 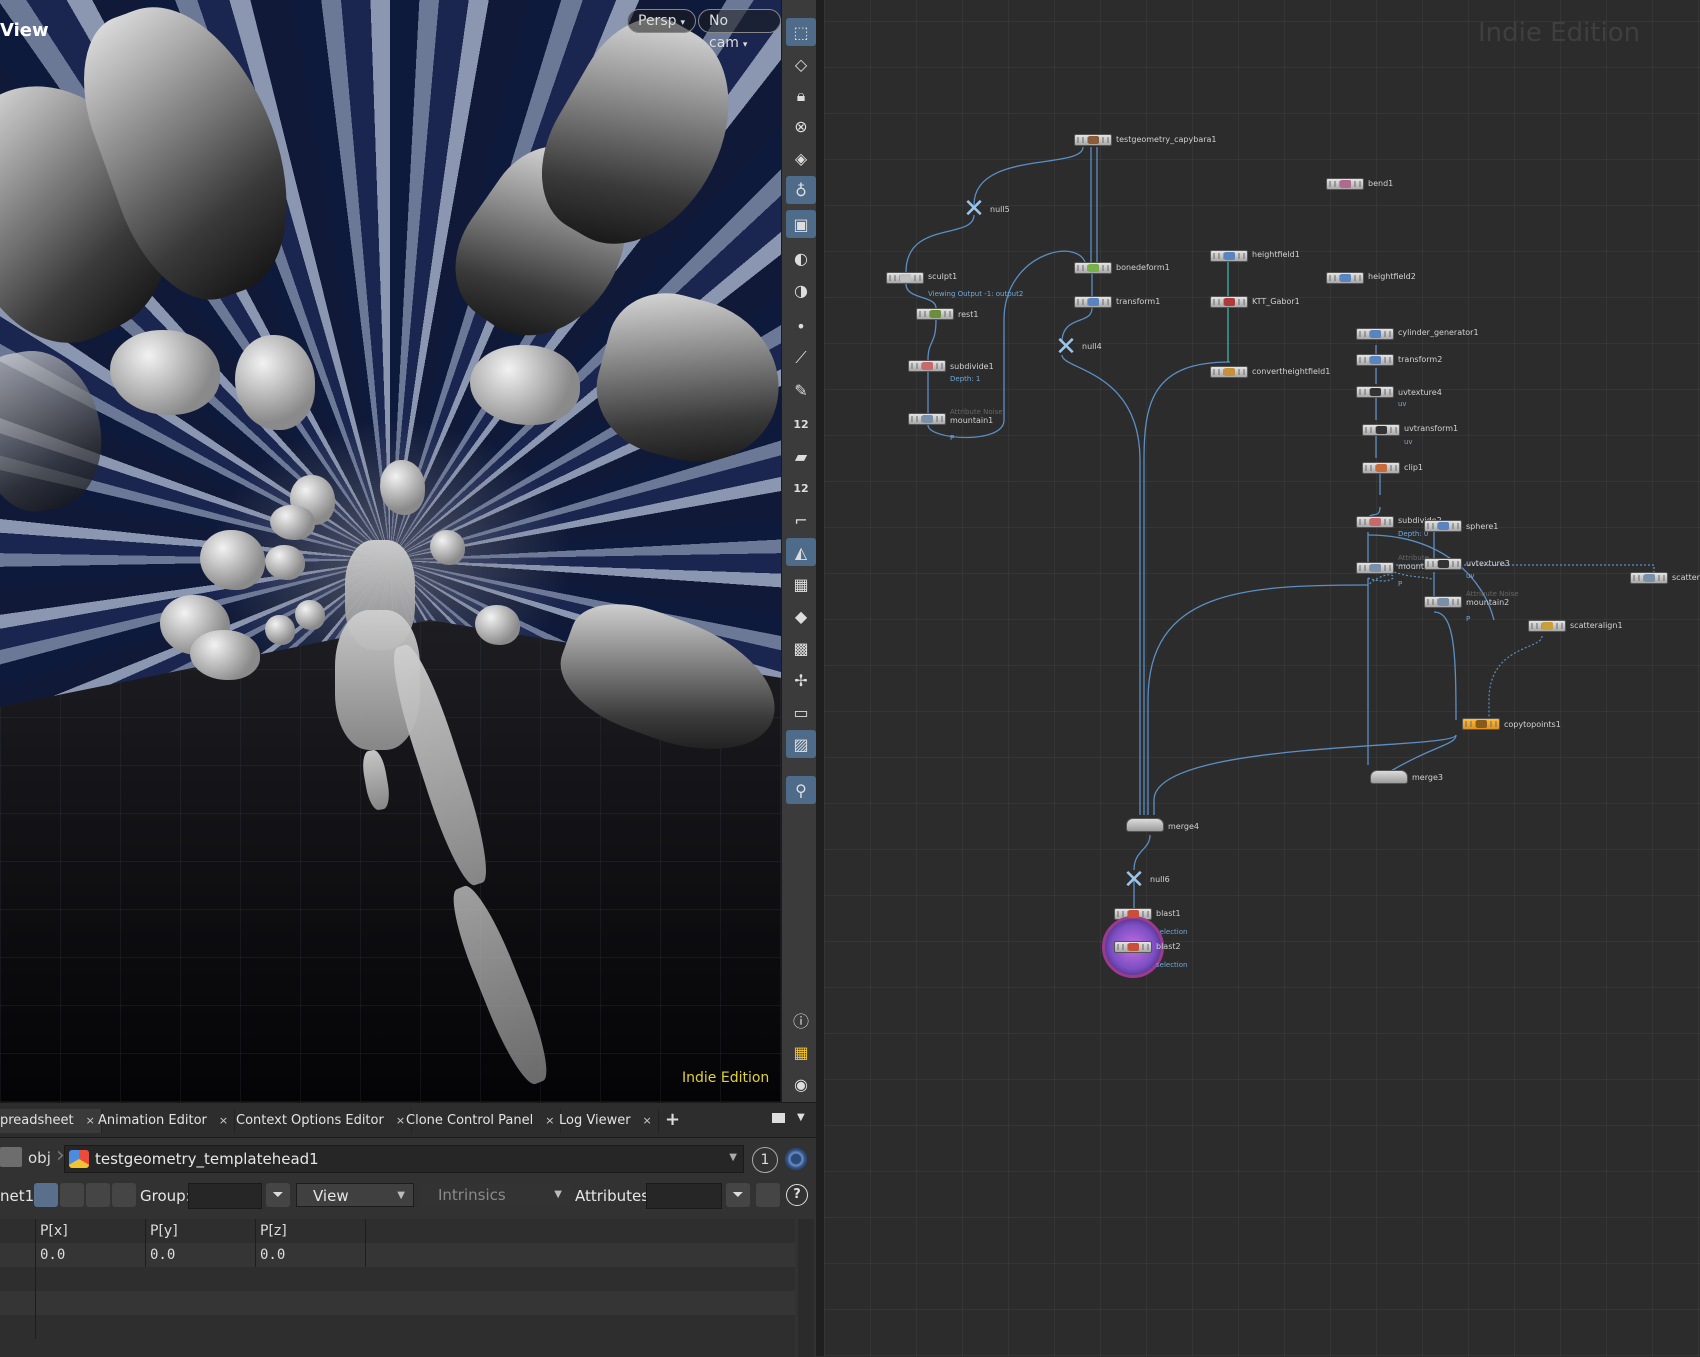 What do you see at coordinates (124, 1195) in the screenshot?
I see `detail-mode-icon` at bounding box center [124, 1195].